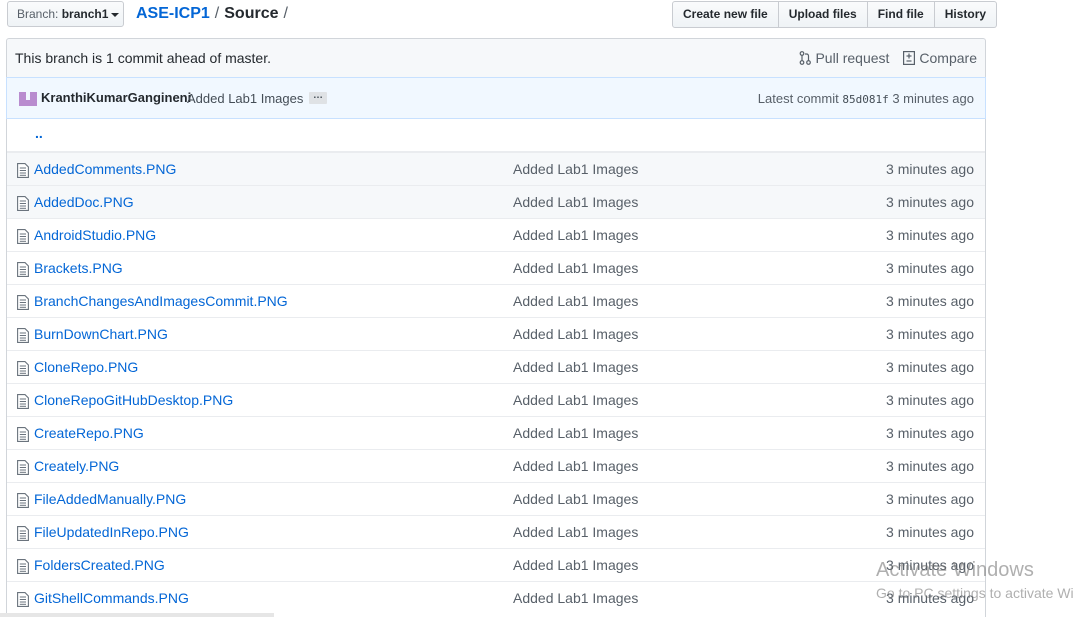 The width and height of the screenshot is (1074, 617). Describe the element at coordinates (852, 58) in the screenshot. I see `pull-request-label: Pull request` at that location.